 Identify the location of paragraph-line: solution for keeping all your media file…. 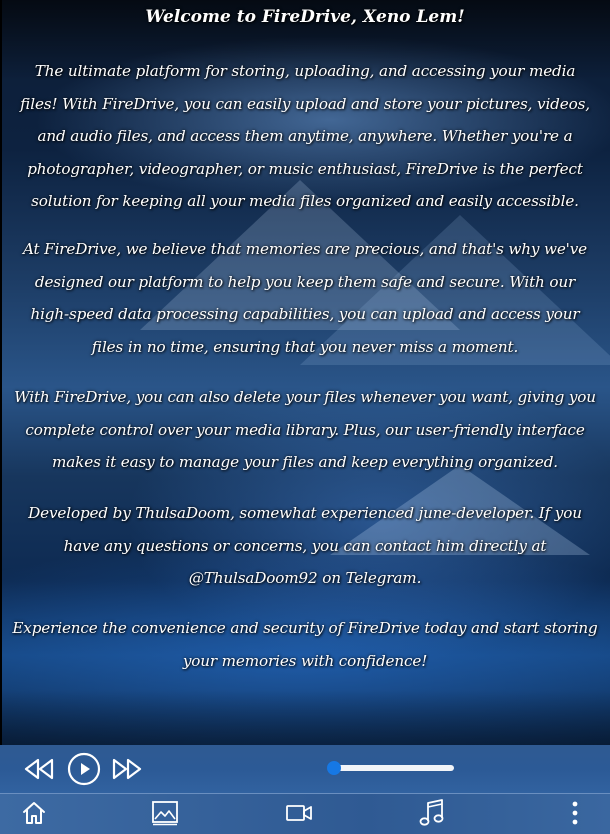
(305, 201).